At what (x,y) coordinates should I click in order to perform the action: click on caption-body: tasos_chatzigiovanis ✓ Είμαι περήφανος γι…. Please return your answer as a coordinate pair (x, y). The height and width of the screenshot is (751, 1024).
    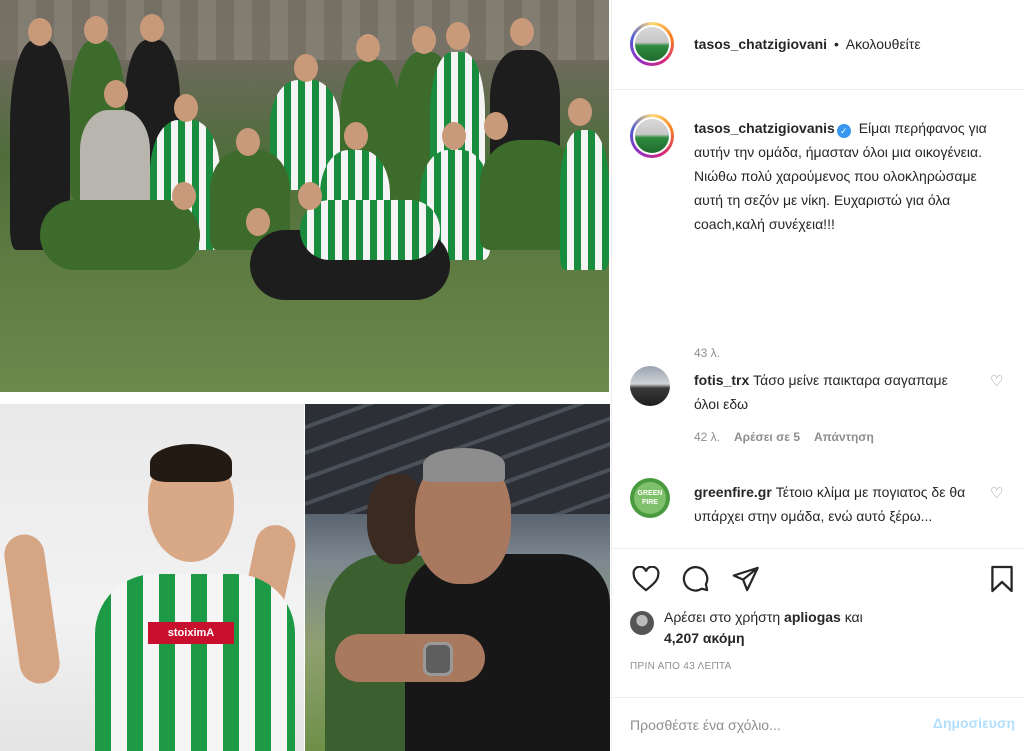
    Looking at the image, I should click on (849, 176).